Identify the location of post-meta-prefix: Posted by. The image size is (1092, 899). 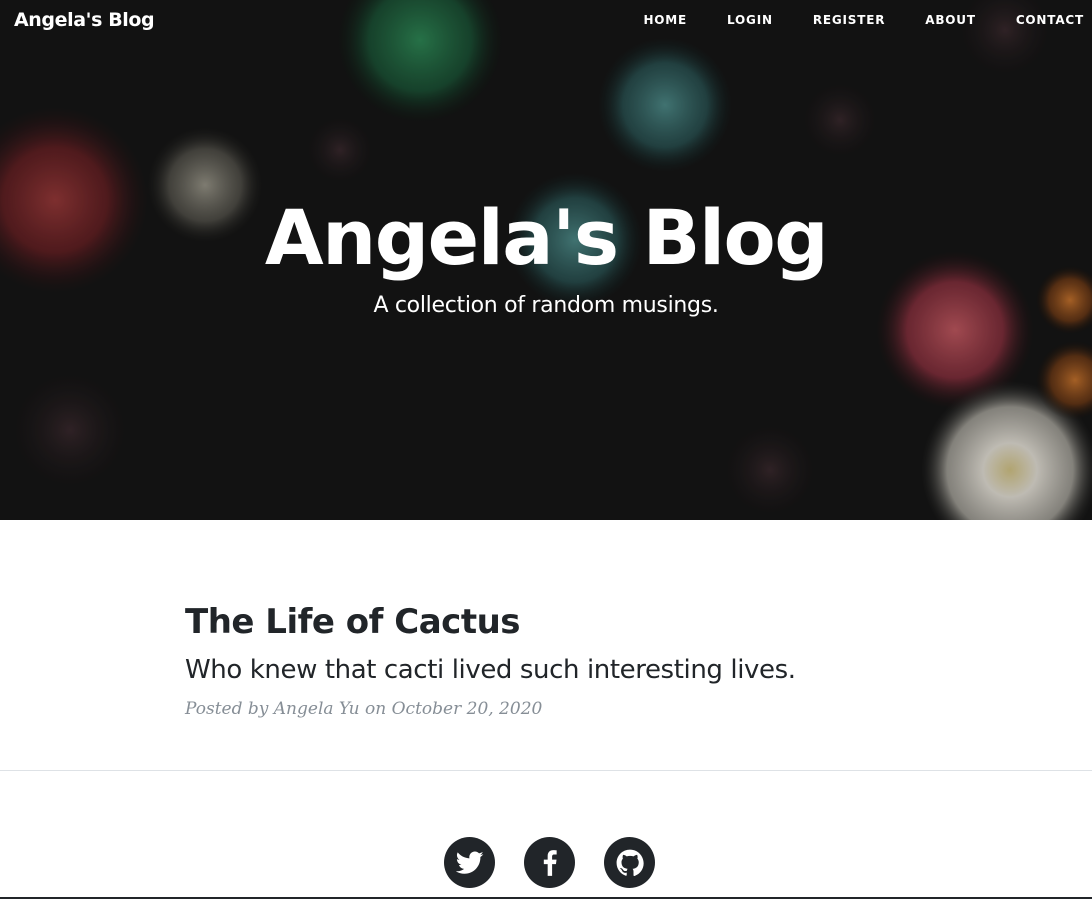
(229, 709).